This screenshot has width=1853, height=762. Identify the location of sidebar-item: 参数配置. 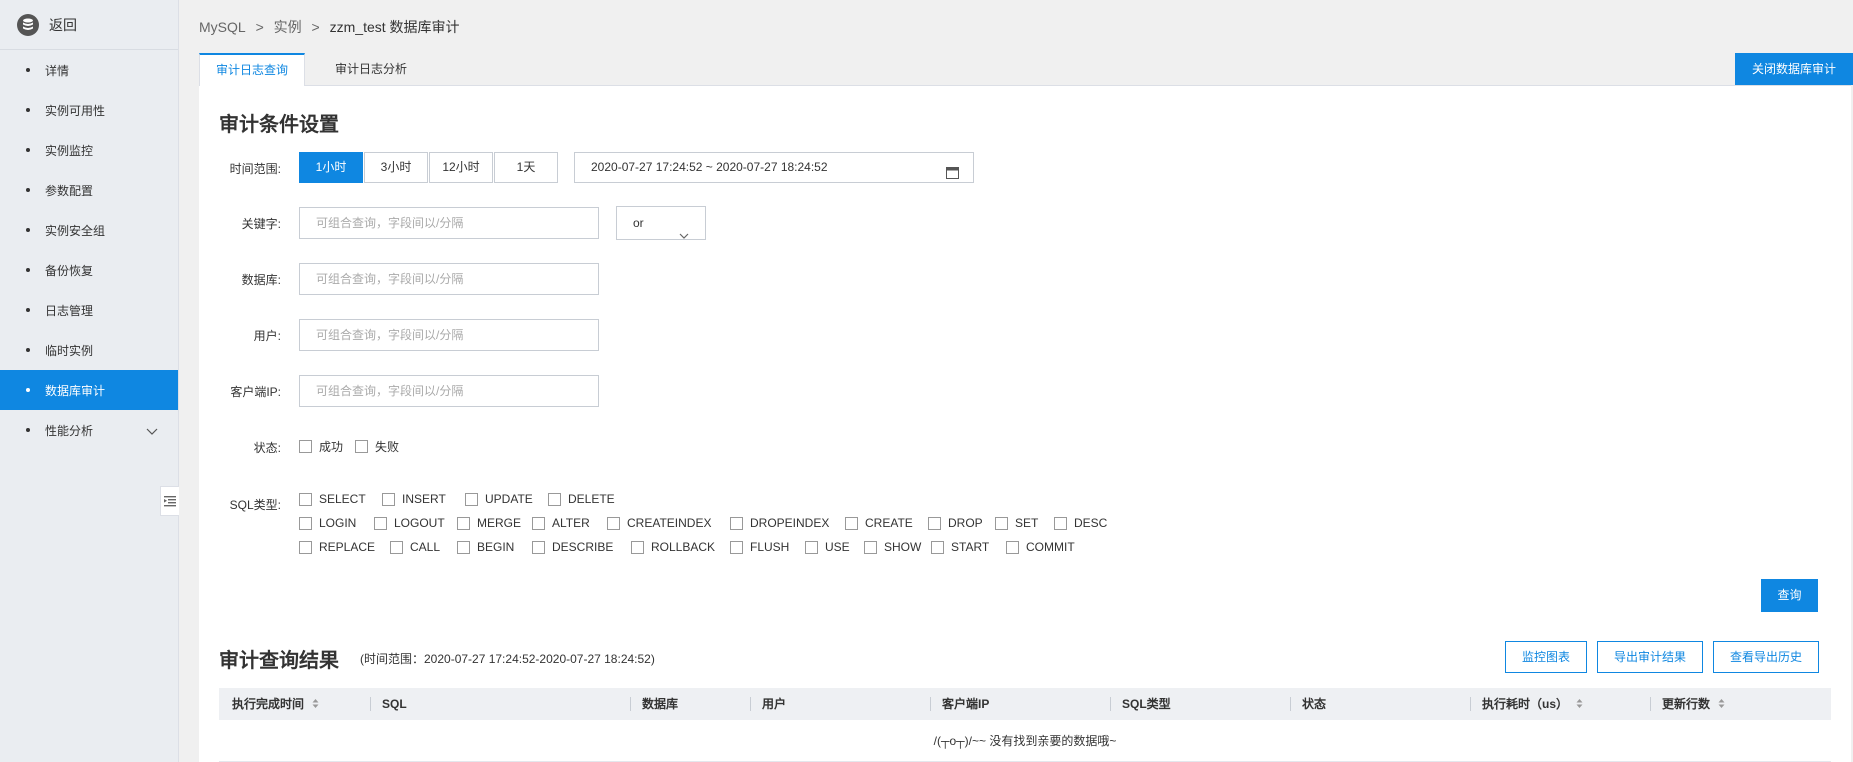
(89, 190).